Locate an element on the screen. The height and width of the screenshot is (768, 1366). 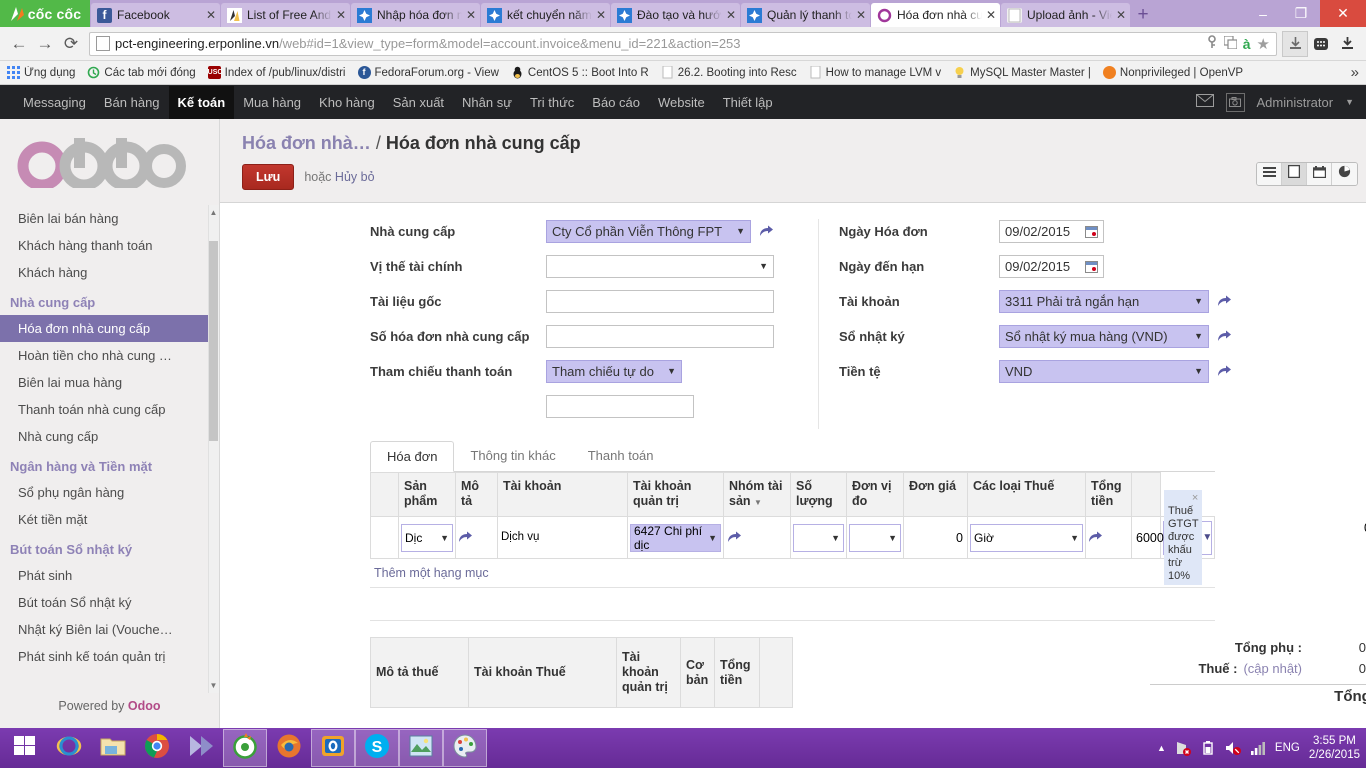
adblock-icon: à is located at coordinates (1247, 44).